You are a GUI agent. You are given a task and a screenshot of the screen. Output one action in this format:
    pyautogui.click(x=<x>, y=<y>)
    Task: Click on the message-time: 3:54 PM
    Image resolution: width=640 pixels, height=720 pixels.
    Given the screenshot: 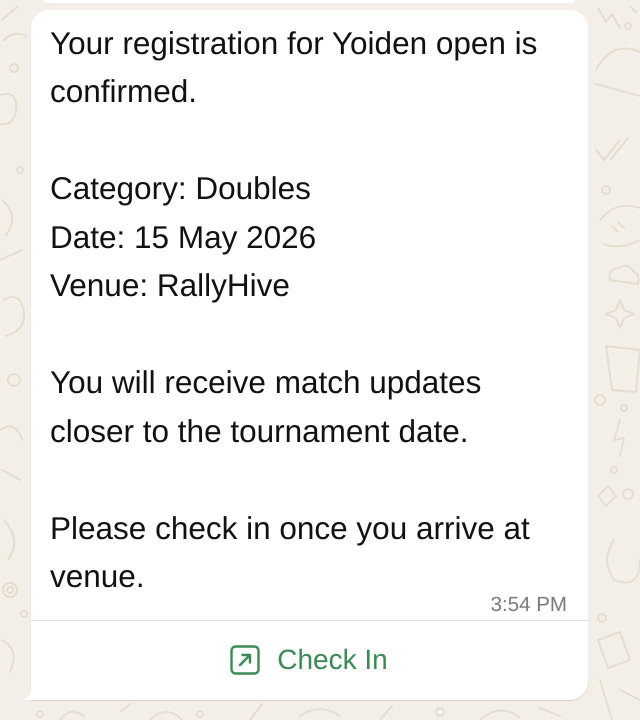 What is the action you would take?
    pyautogui.click(x=528, y=604)
    